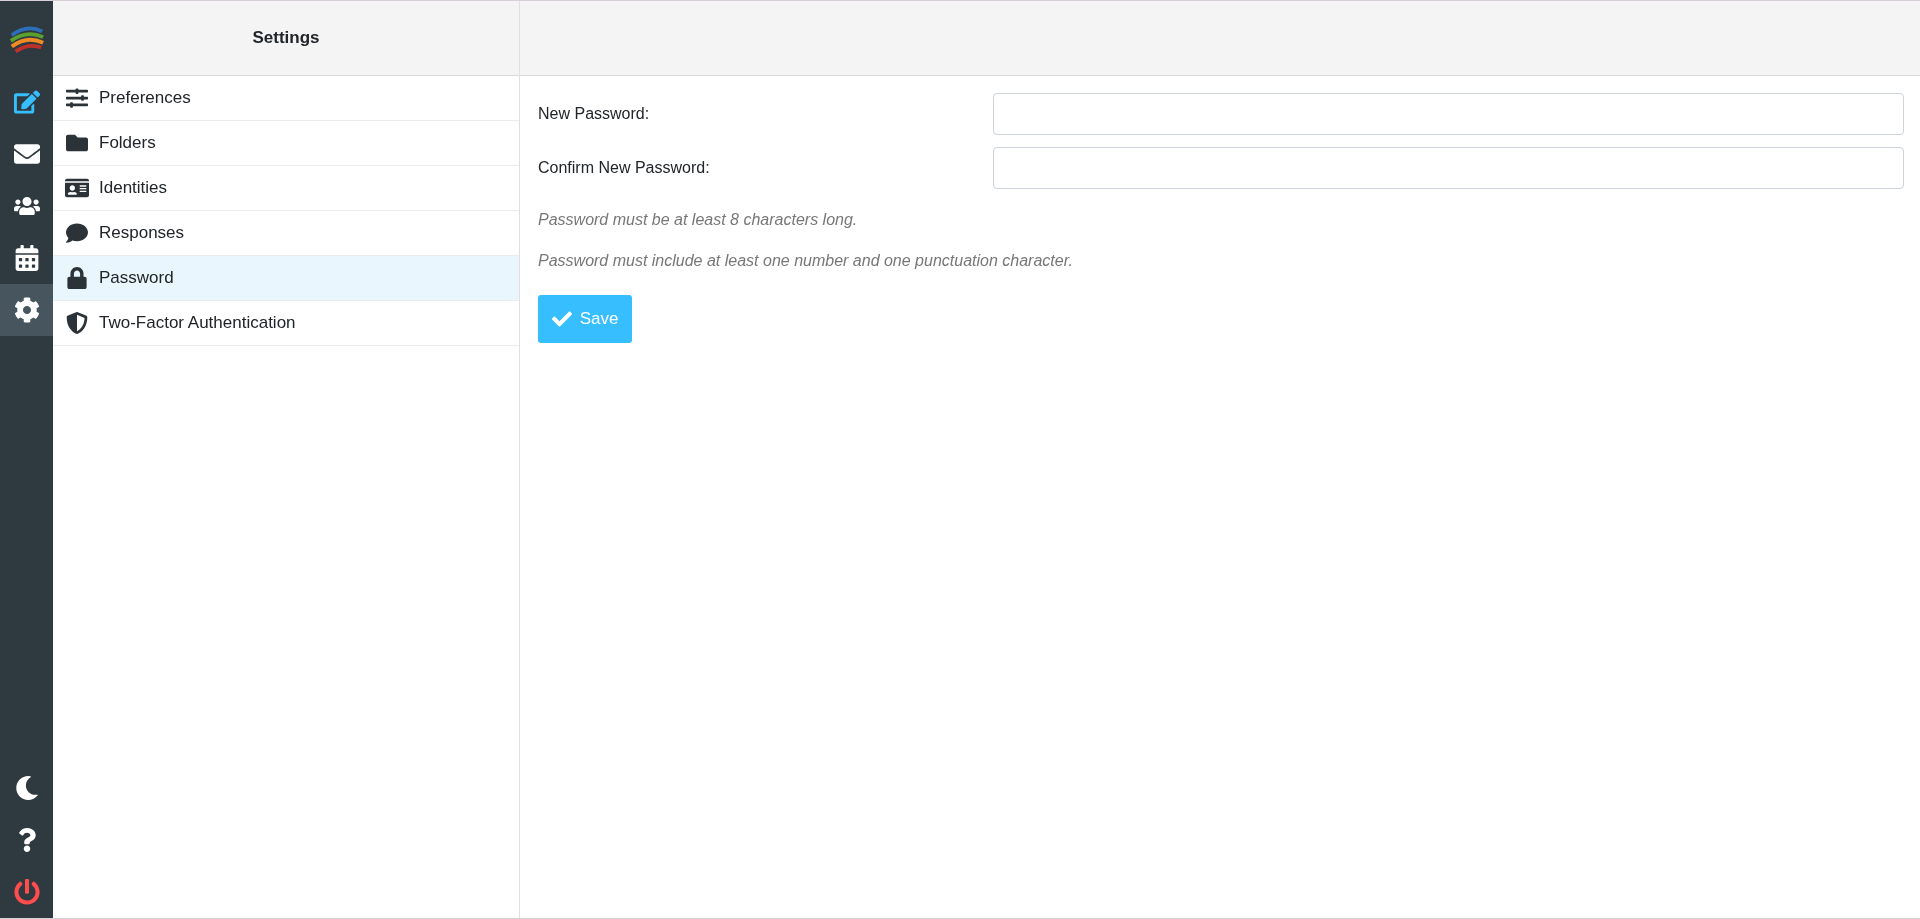 This screenshot has width=1920, height=919. I want to click on settings-icon, so click(26, 310).